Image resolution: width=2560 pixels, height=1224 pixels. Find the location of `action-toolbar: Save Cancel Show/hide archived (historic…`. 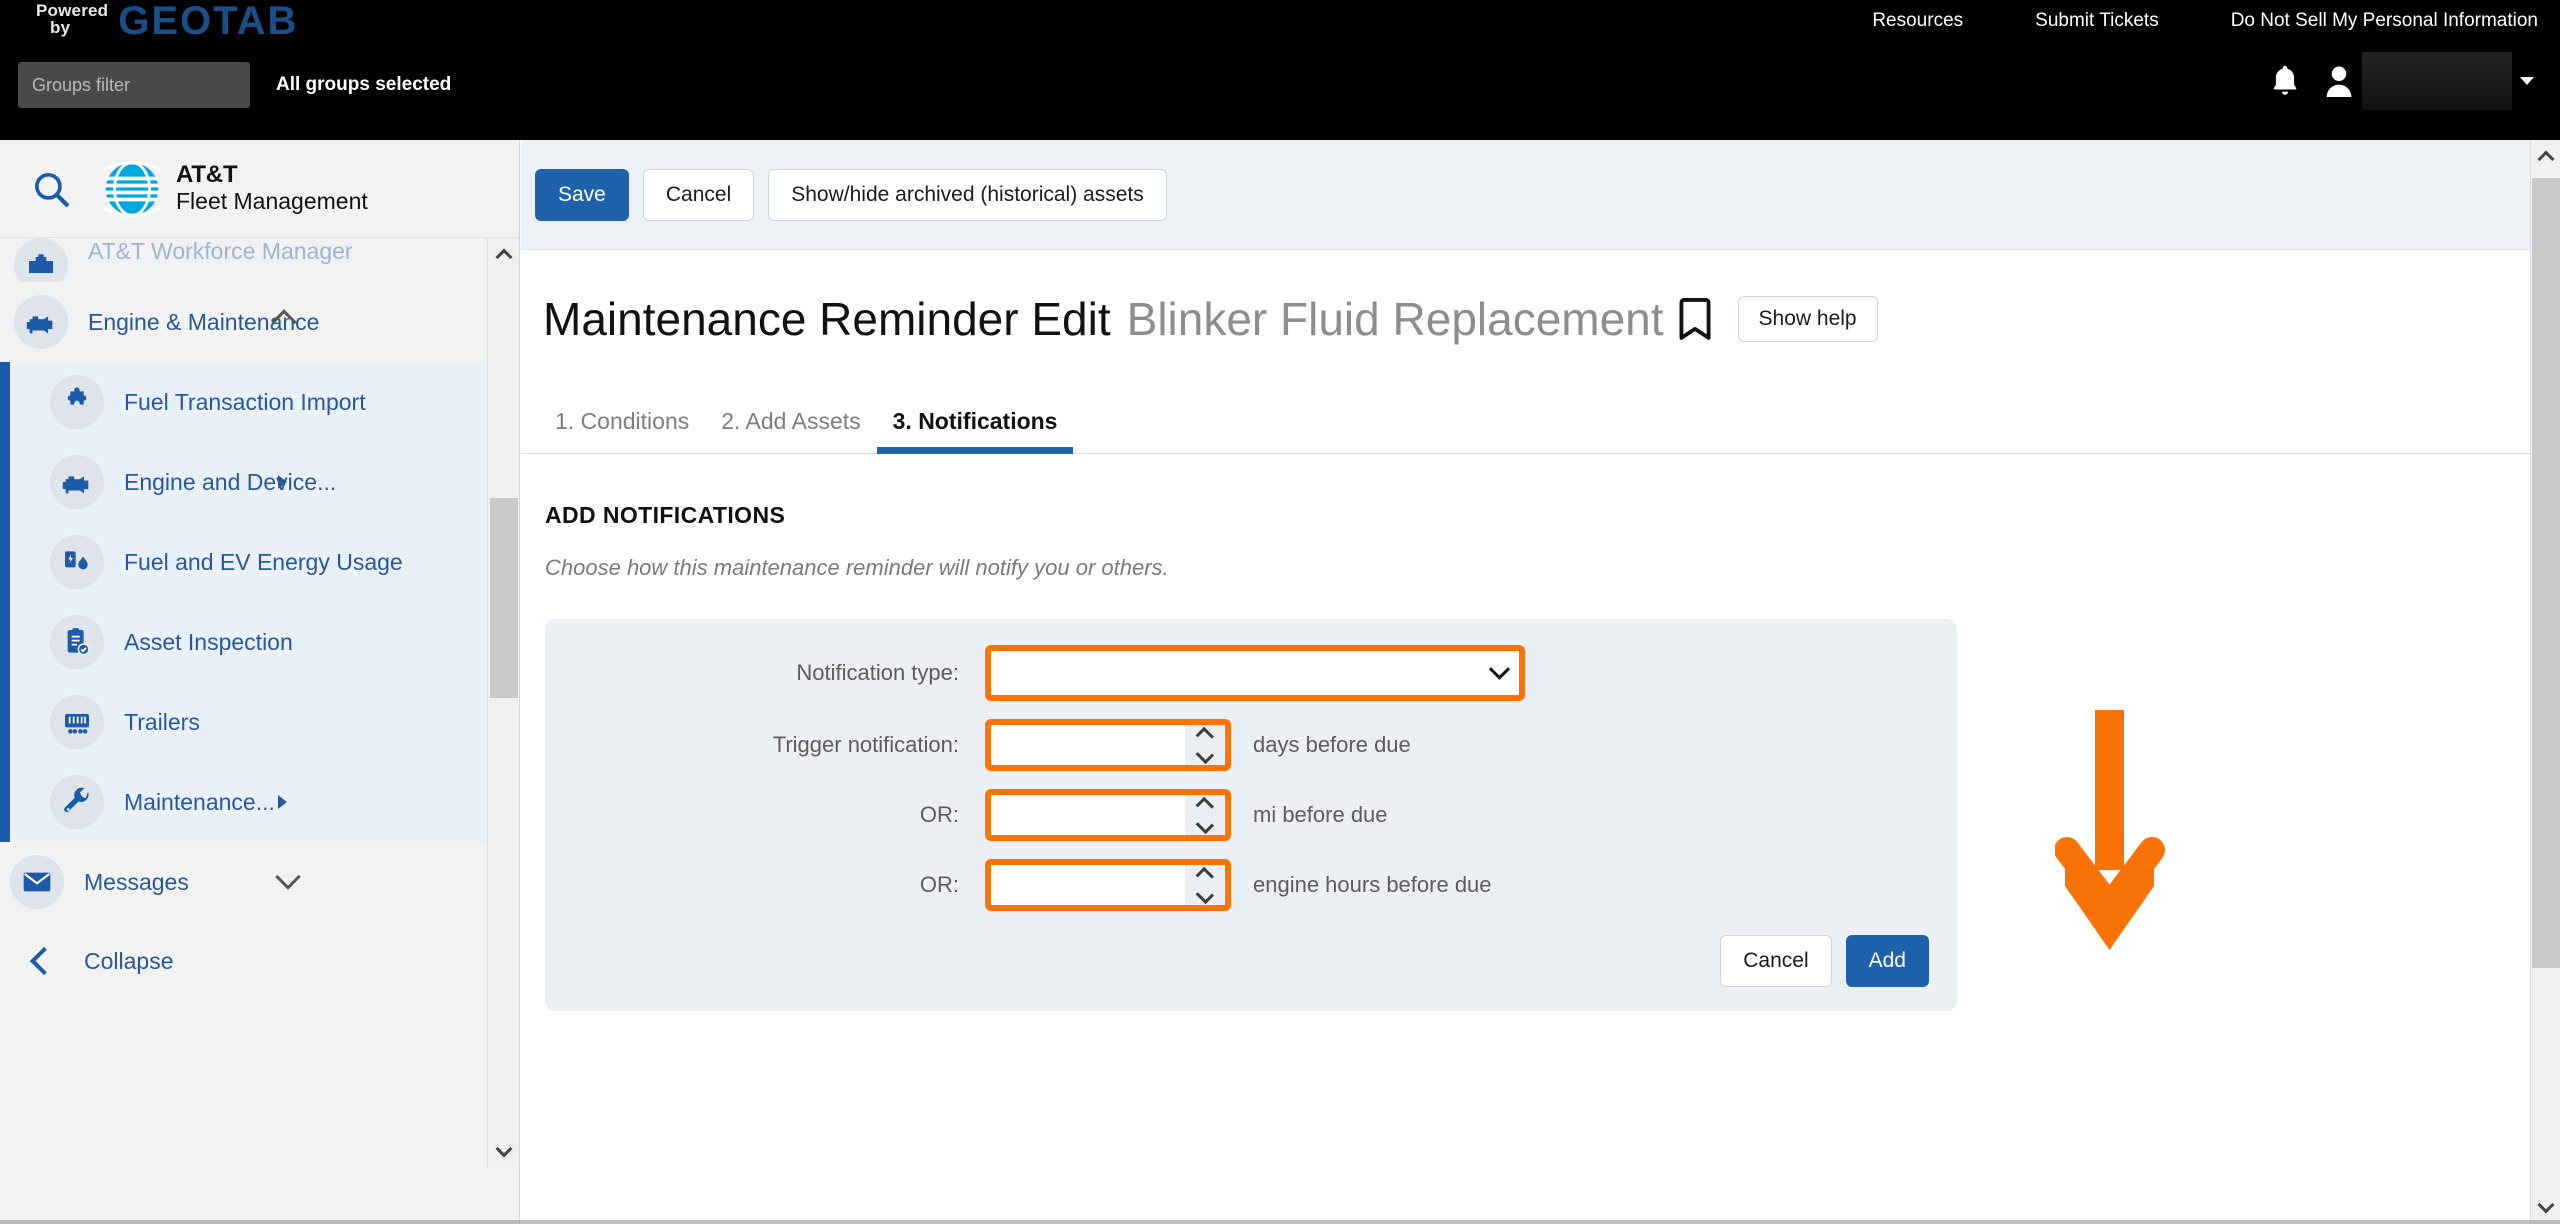

action-toolbar: Save Cancel Show/hide archived (historic… is located at coordinates (1526, 195).